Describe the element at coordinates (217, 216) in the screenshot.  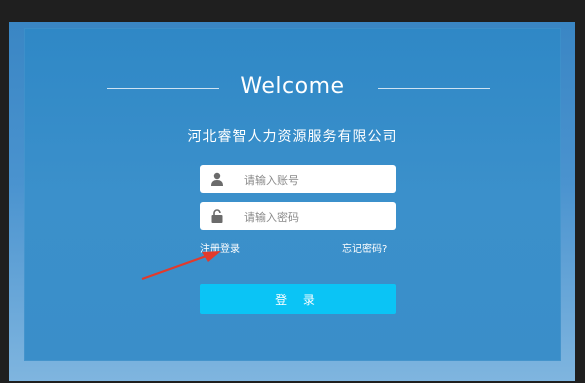
I see `lock-icon` at that location.